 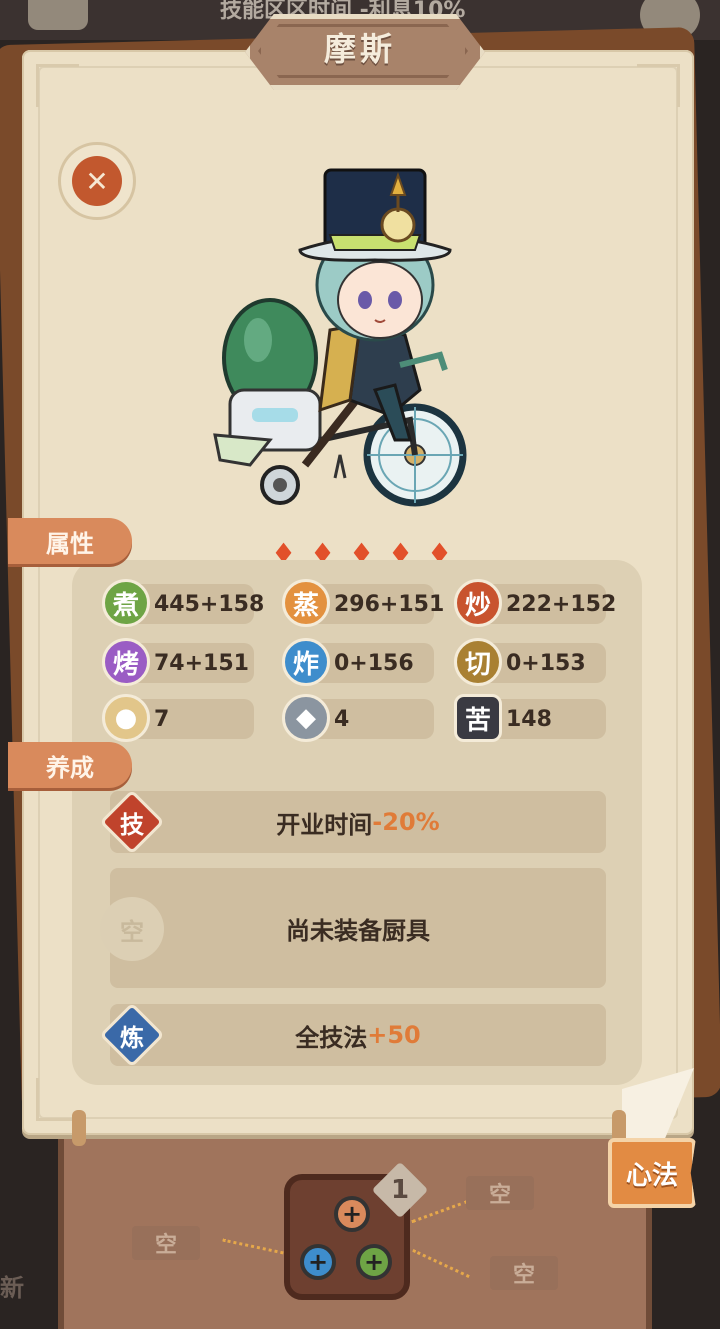 I want to click on attributes-tab: 属性, so click(x=70, y=541).